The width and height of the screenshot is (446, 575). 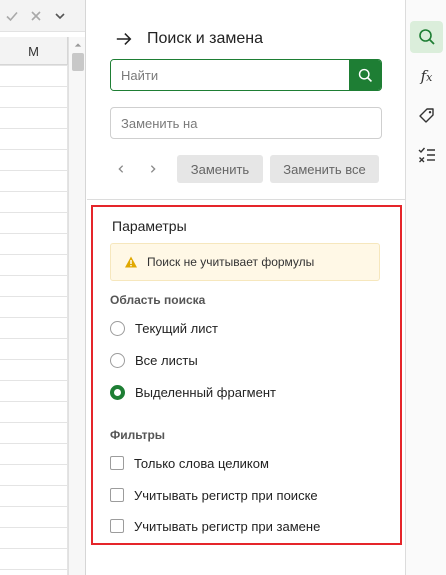 I want to click on radio-selection: Выделенный фрагмент, so click(x=193, y=392).